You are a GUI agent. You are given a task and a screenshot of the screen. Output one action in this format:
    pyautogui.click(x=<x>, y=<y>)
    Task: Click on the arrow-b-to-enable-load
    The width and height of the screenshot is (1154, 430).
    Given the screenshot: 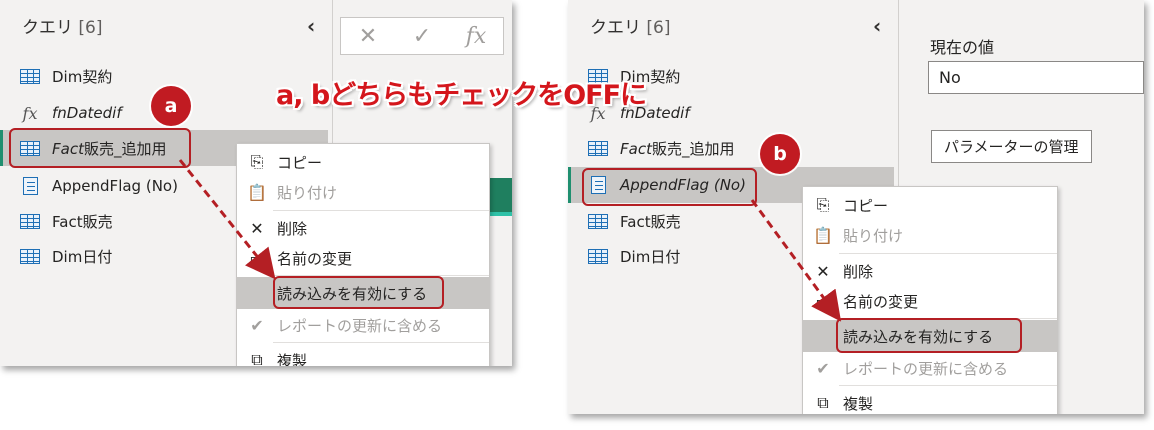 What is the action you would take?
    pyautogui.click(x=796, y=260)
    